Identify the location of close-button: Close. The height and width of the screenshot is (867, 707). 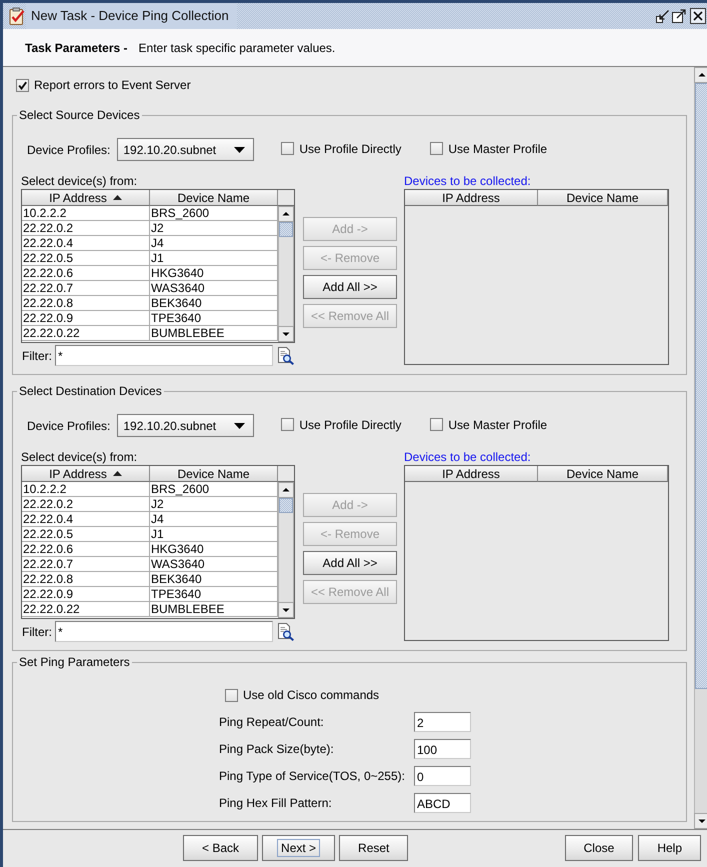
(599, 848).